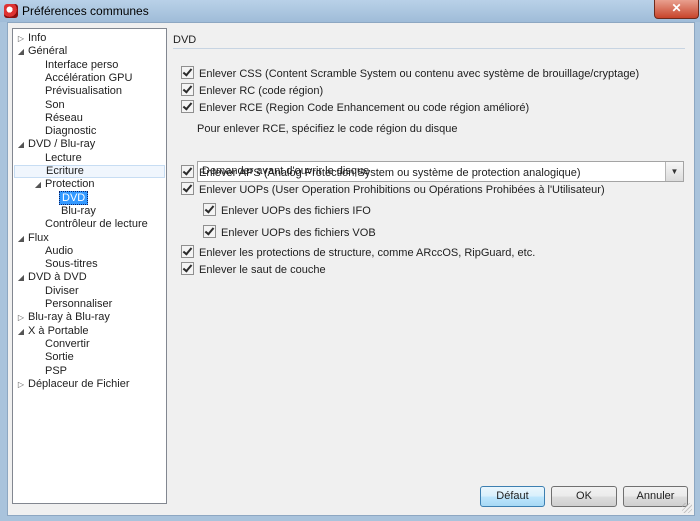 Image resolution: width=700 pixels, height=521 pixels. Describe the element at coordinates (62, 144) in the screenshot. I see `tree-item-label: DVD / Blu-ray` at that location.